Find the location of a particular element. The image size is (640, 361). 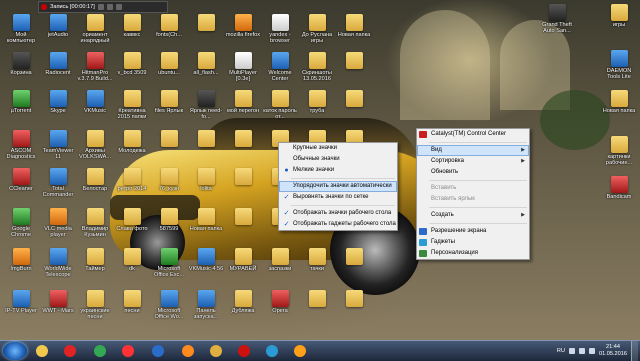

desktop-icon: игры is located at coordinates (619, 16).